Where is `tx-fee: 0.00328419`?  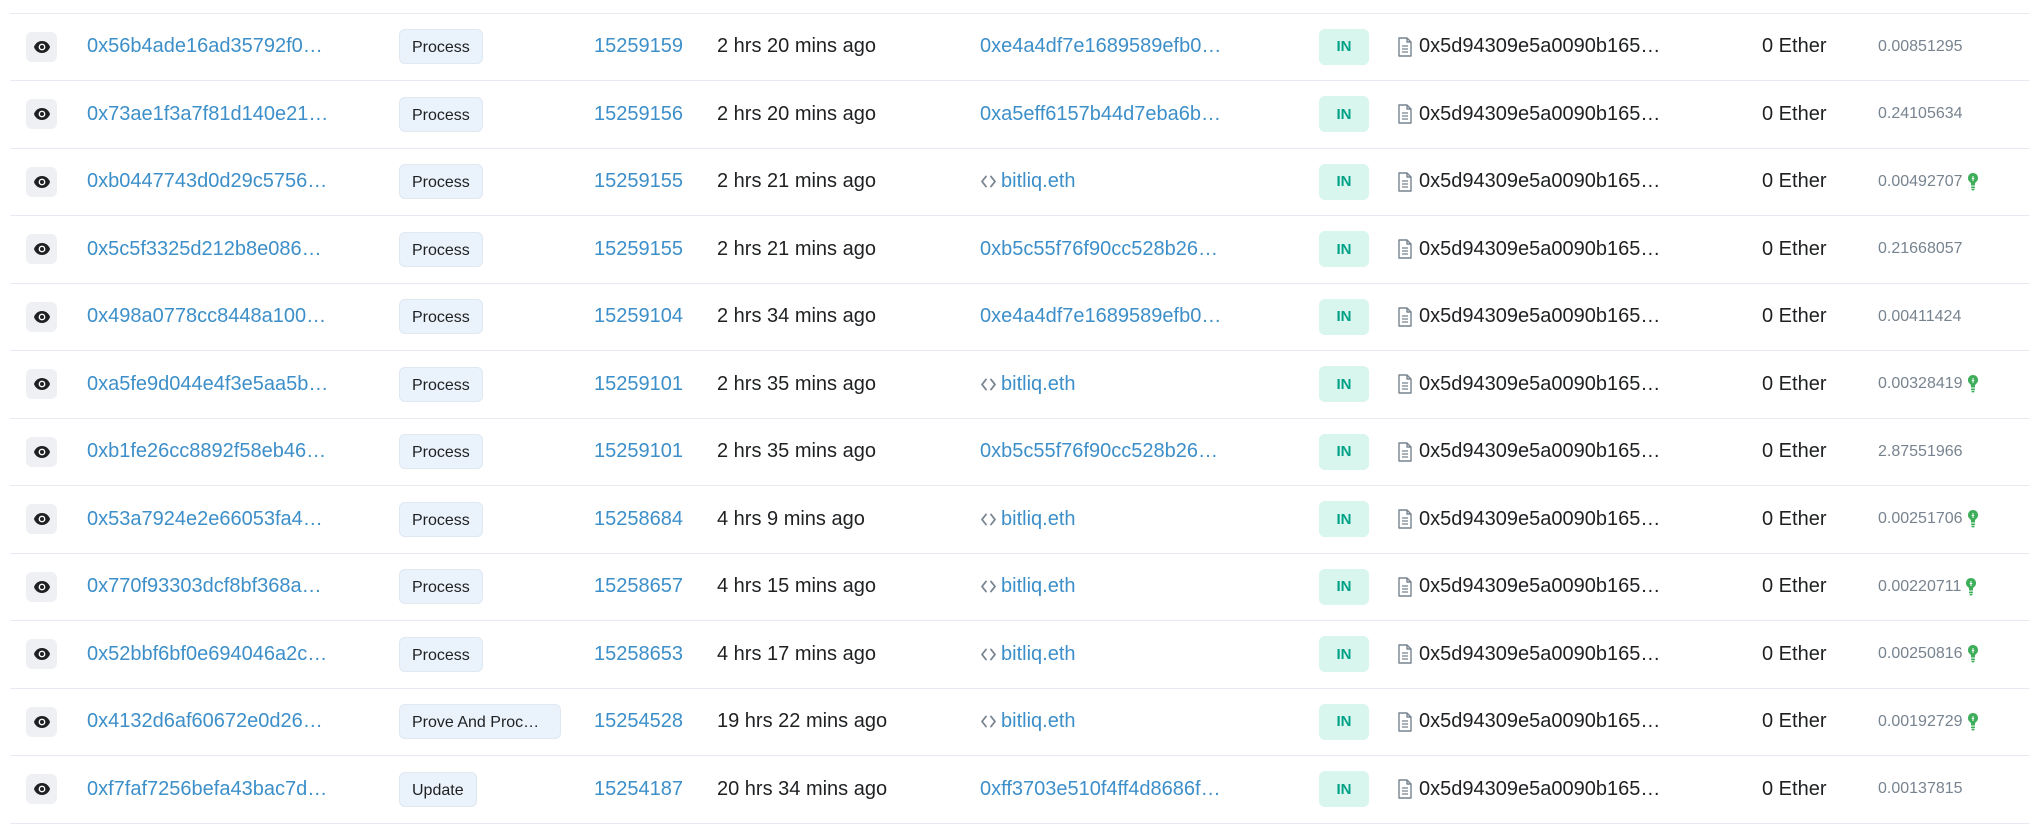 tx-fee: 0.00328419 is located at coordinates (1920, 383).